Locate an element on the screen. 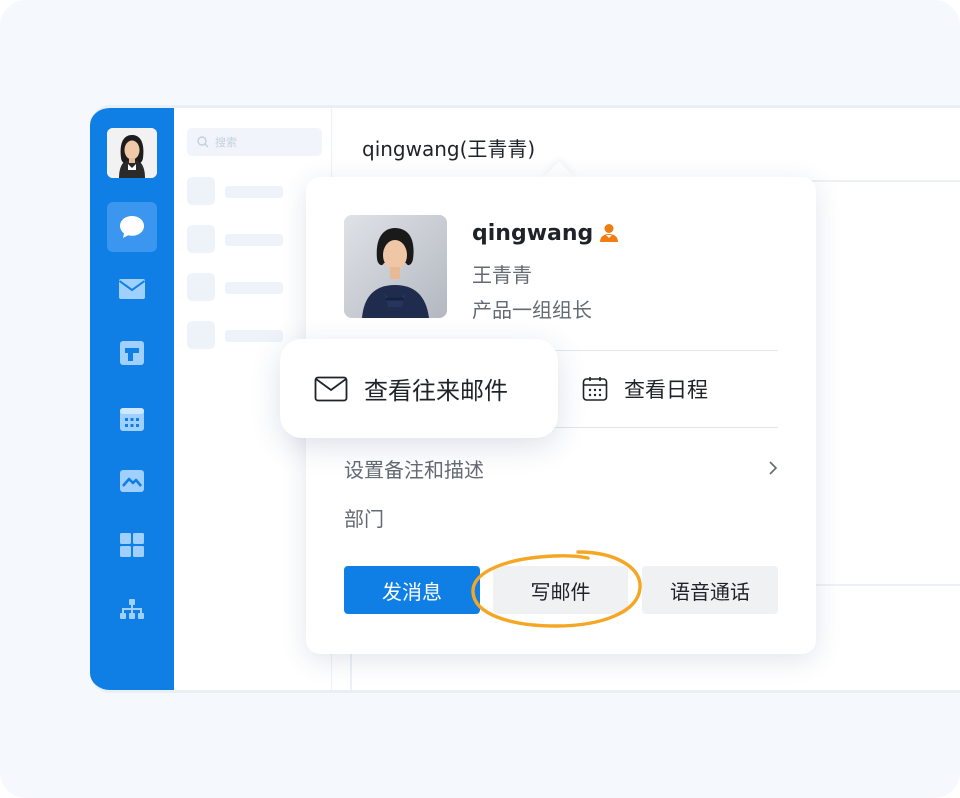  rail-calendar is located at coordinates (132, 419).